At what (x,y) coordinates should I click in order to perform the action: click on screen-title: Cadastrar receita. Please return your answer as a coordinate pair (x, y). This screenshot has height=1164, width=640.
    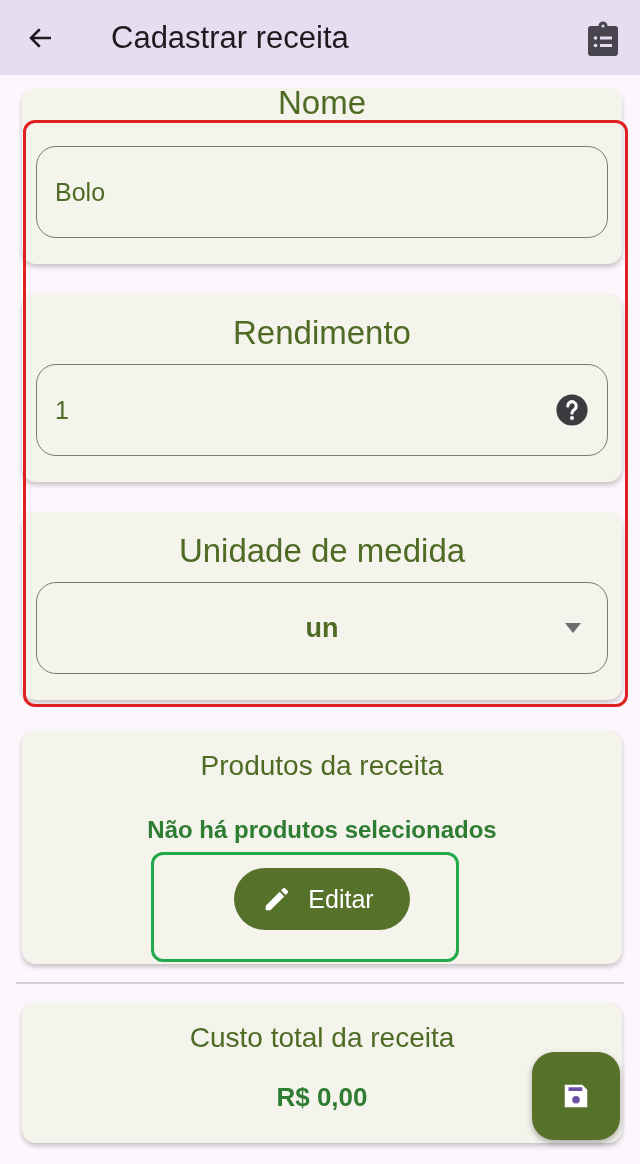
    Looking at the image, I should click on (230, 37).